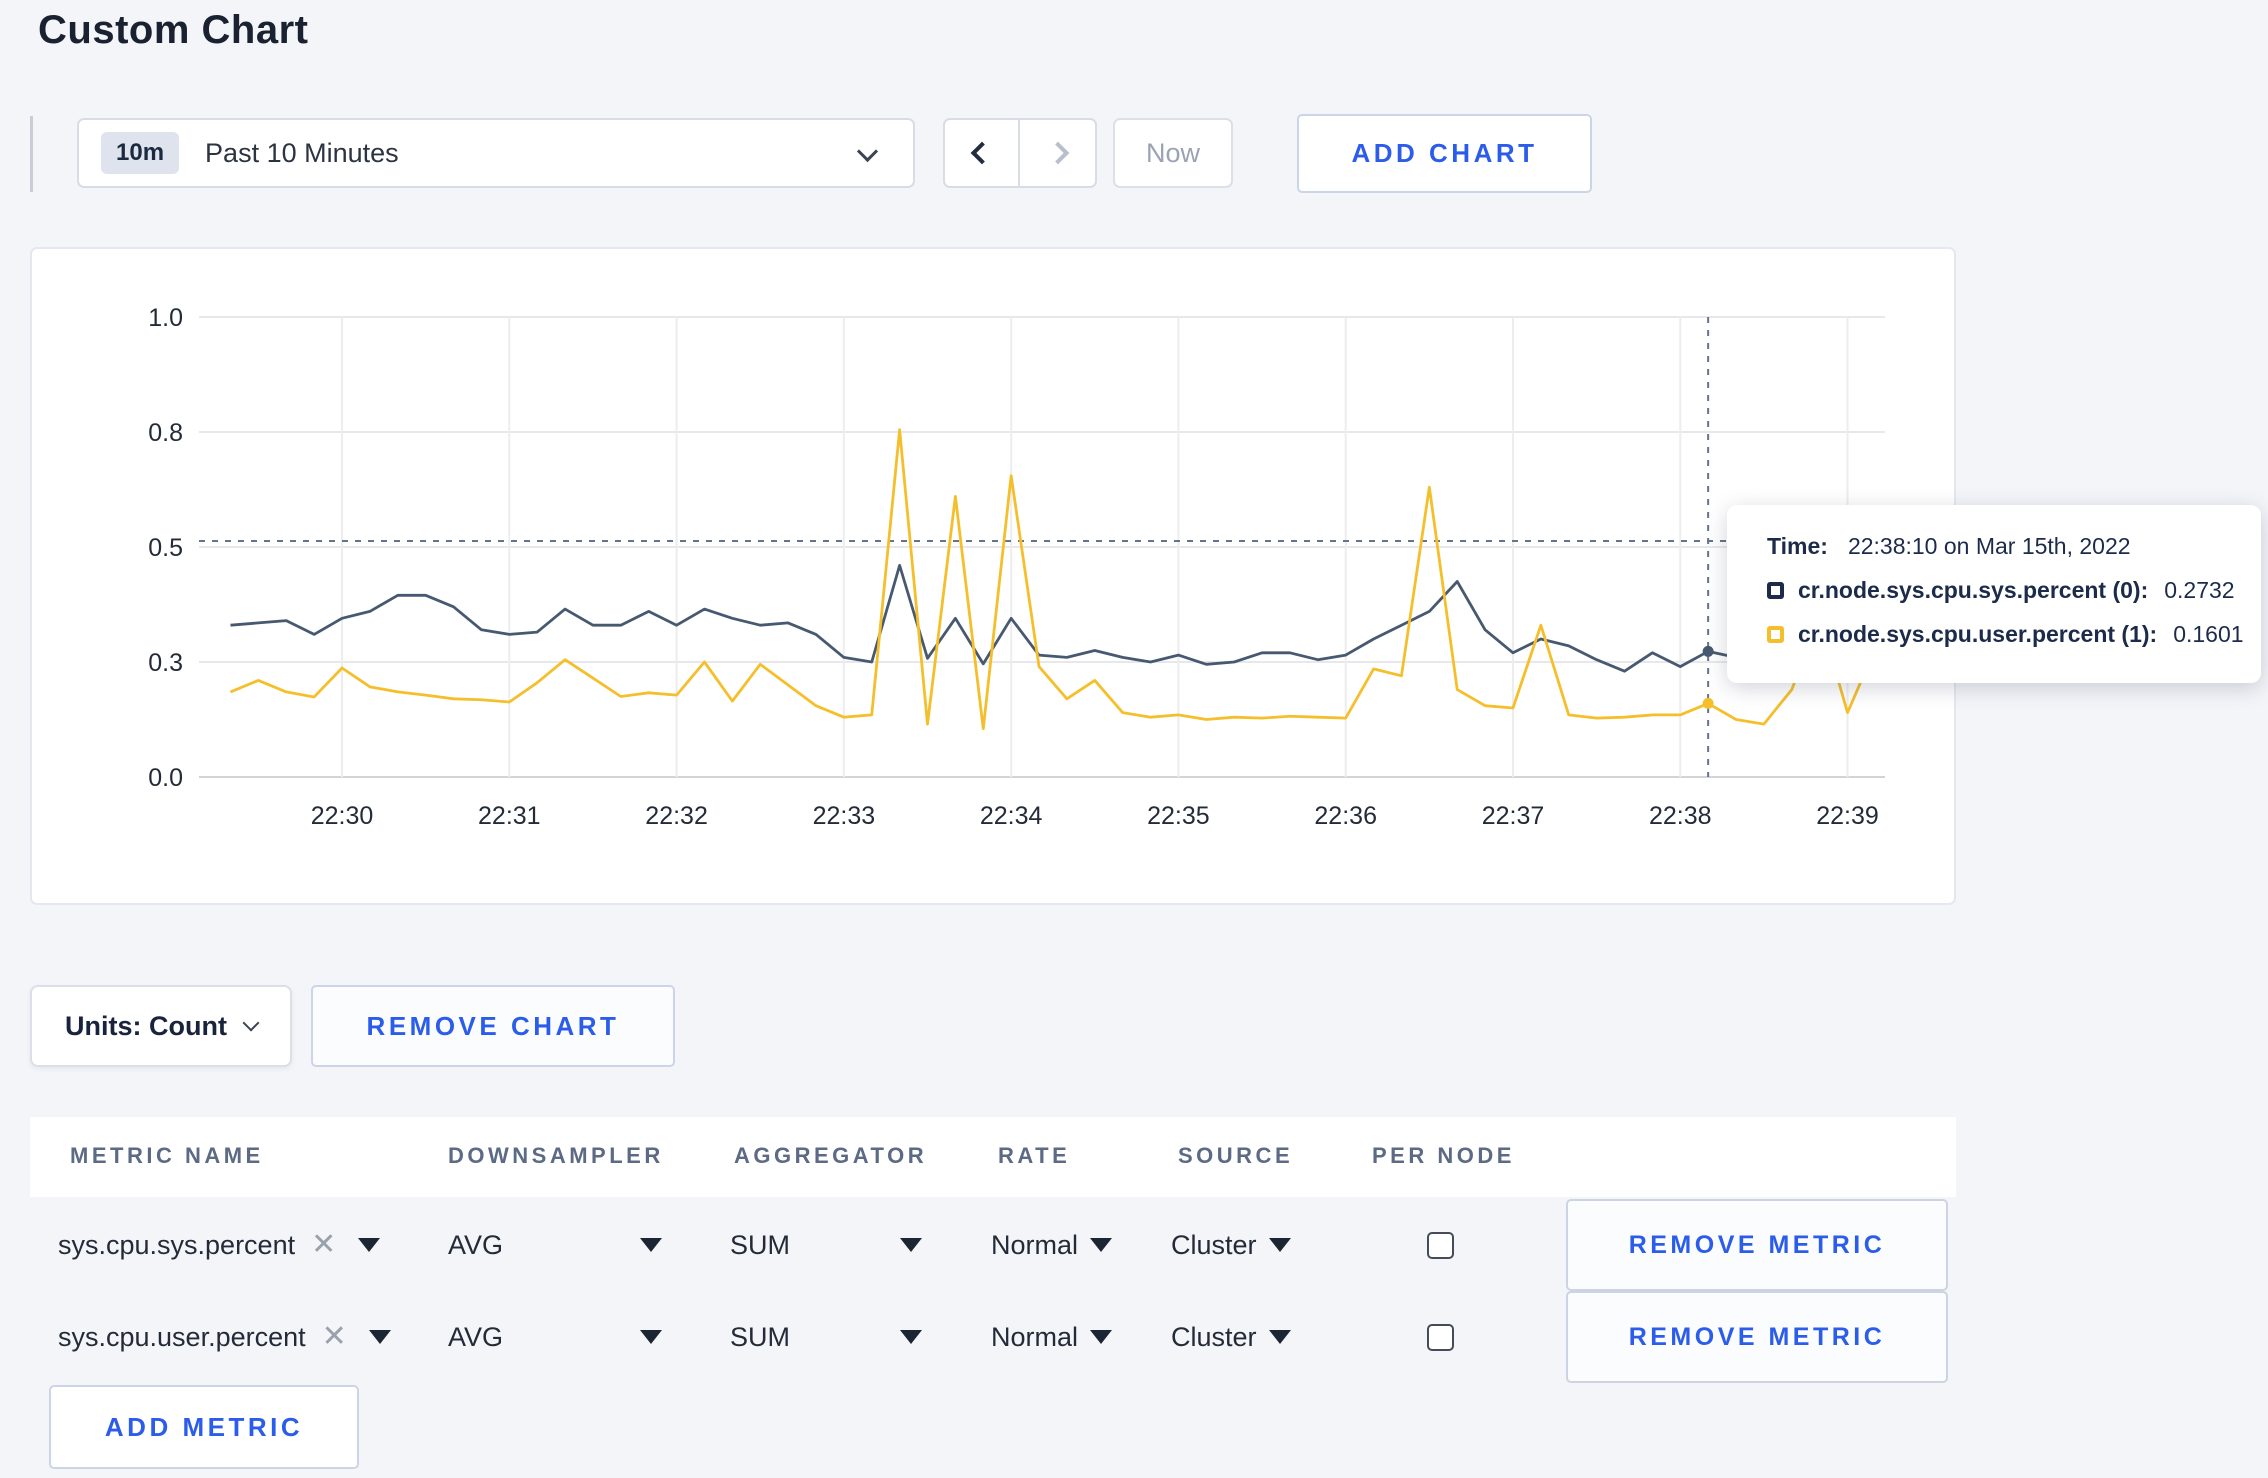 The image size is (2268, 1478). I want to click on time-prev-button, so click(982, 153).